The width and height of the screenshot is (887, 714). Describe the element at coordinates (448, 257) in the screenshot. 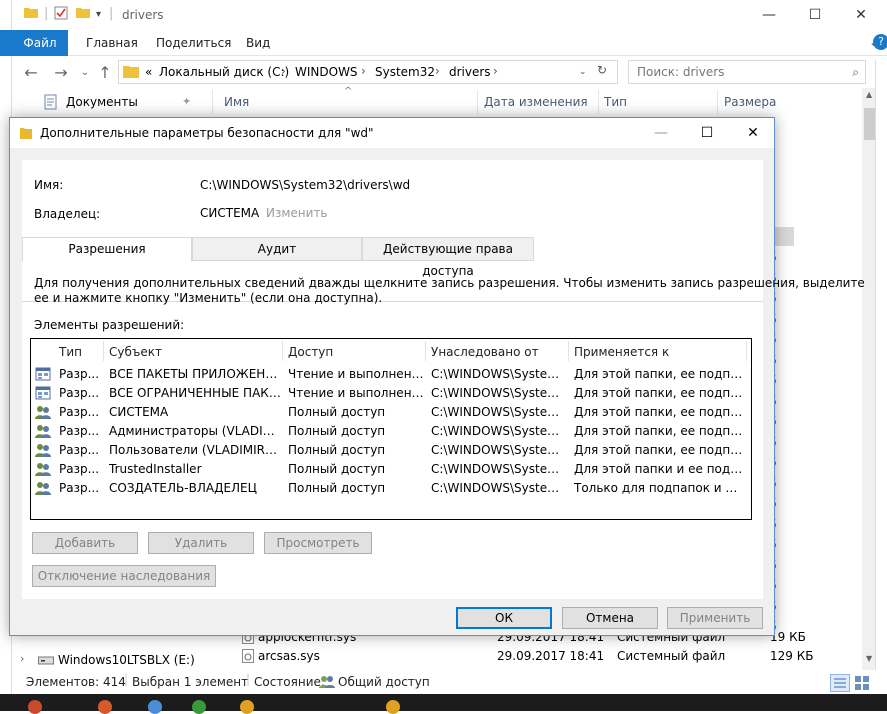

I see `tab-effective-access: Действующие права доступа` at that location.